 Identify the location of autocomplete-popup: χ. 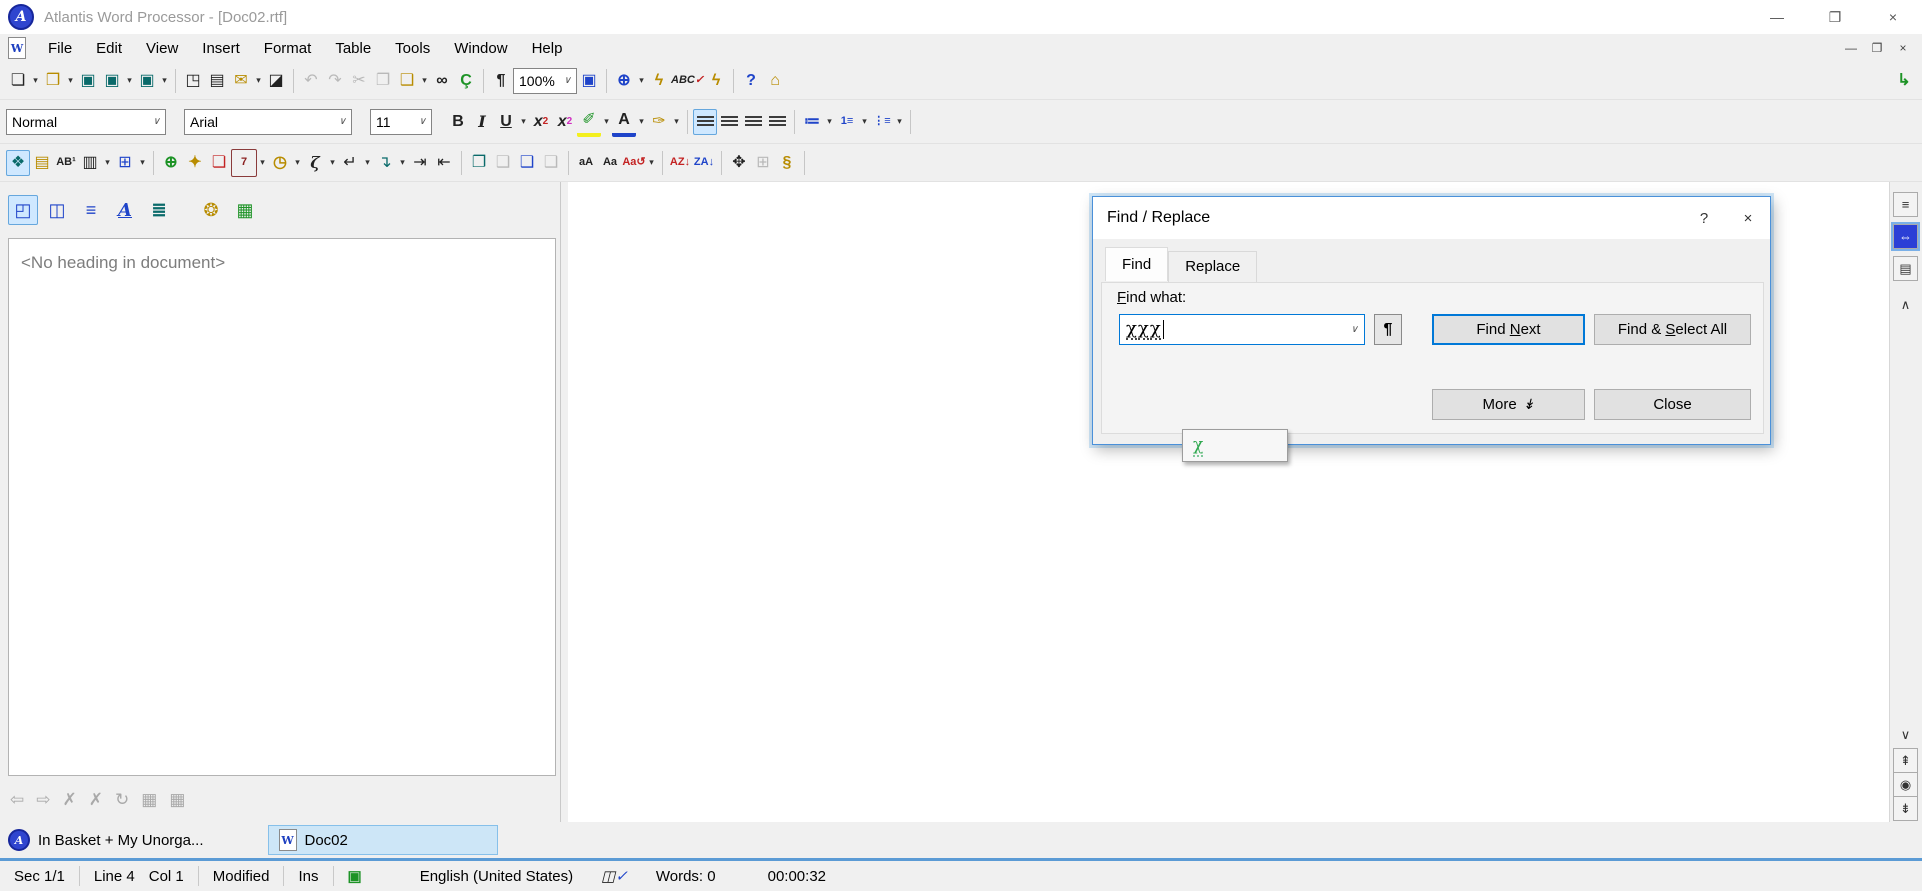
(1235, 445).